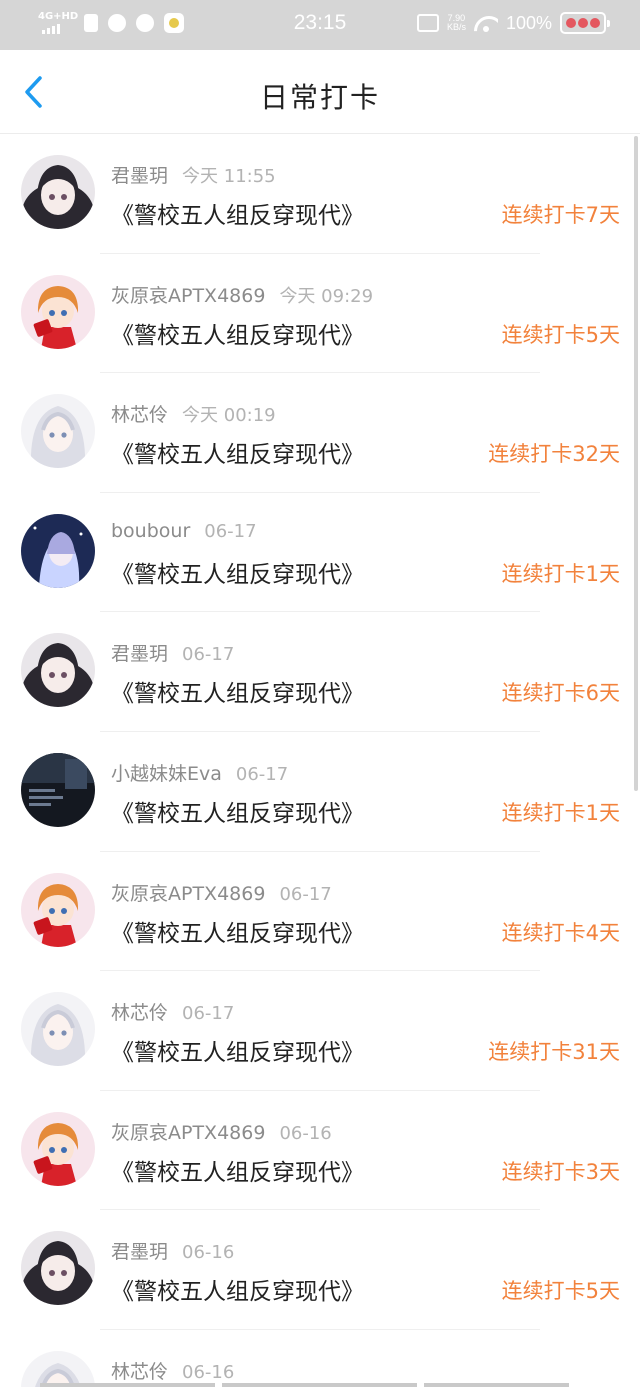 The width and height of the screenshot is (640, 1387). What do you see at coordinates (320, 314) in the screenshot?
I see `checkin-row: 灰原哀APTX4869 今天 09:29 《警校五人组反穿现代》 连续打卡5天` at bounding box center [320, 314].